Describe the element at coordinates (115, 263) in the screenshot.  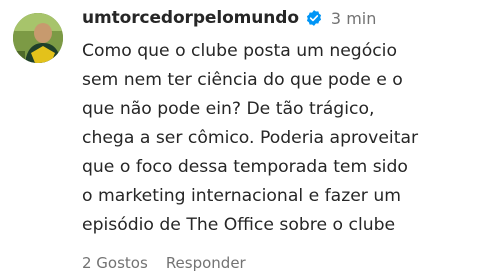
I see `likes-count-button: 2 Gostos` at that location.